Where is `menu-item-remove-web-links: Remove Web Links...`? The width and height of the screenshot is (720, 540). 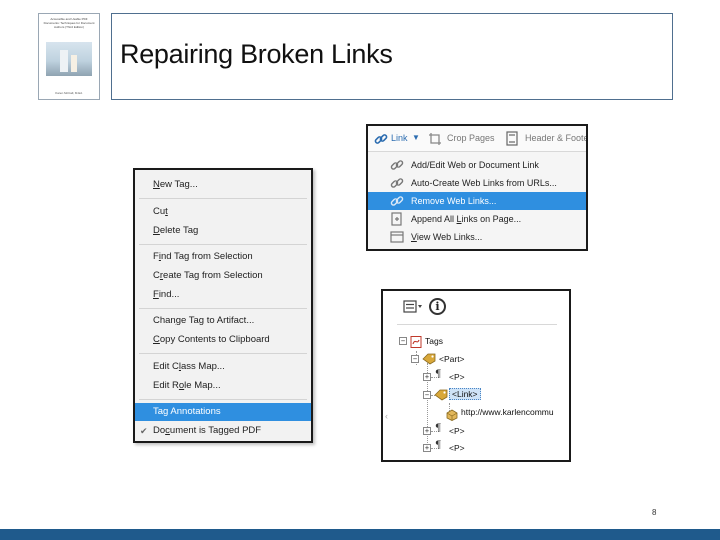
menu-item-remove-web-links: Remove Web Links... is located at coordinates (477, 201).